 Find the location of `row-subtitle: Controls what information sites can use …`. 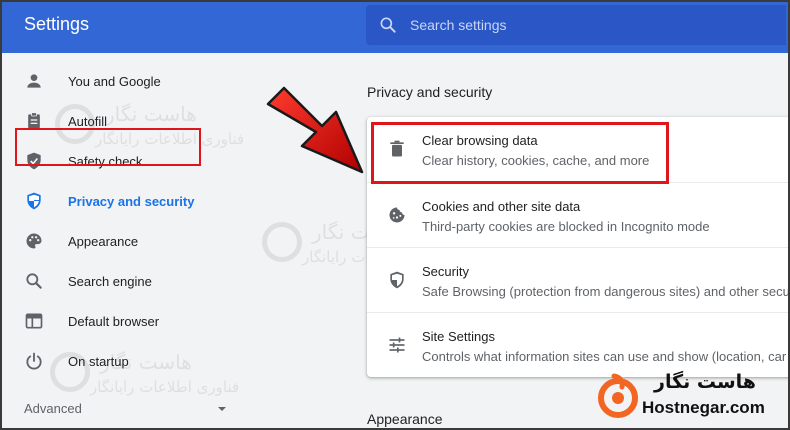

row-subtitle: Controls what information sites can use … is located at coordinates (604, 356).